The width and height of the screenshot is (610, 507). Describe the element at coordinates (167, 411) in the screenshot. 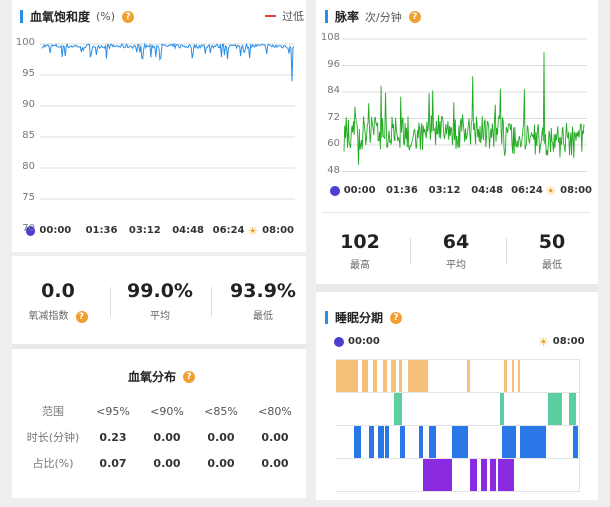

I see `table-header-cell: <90%` at that location.